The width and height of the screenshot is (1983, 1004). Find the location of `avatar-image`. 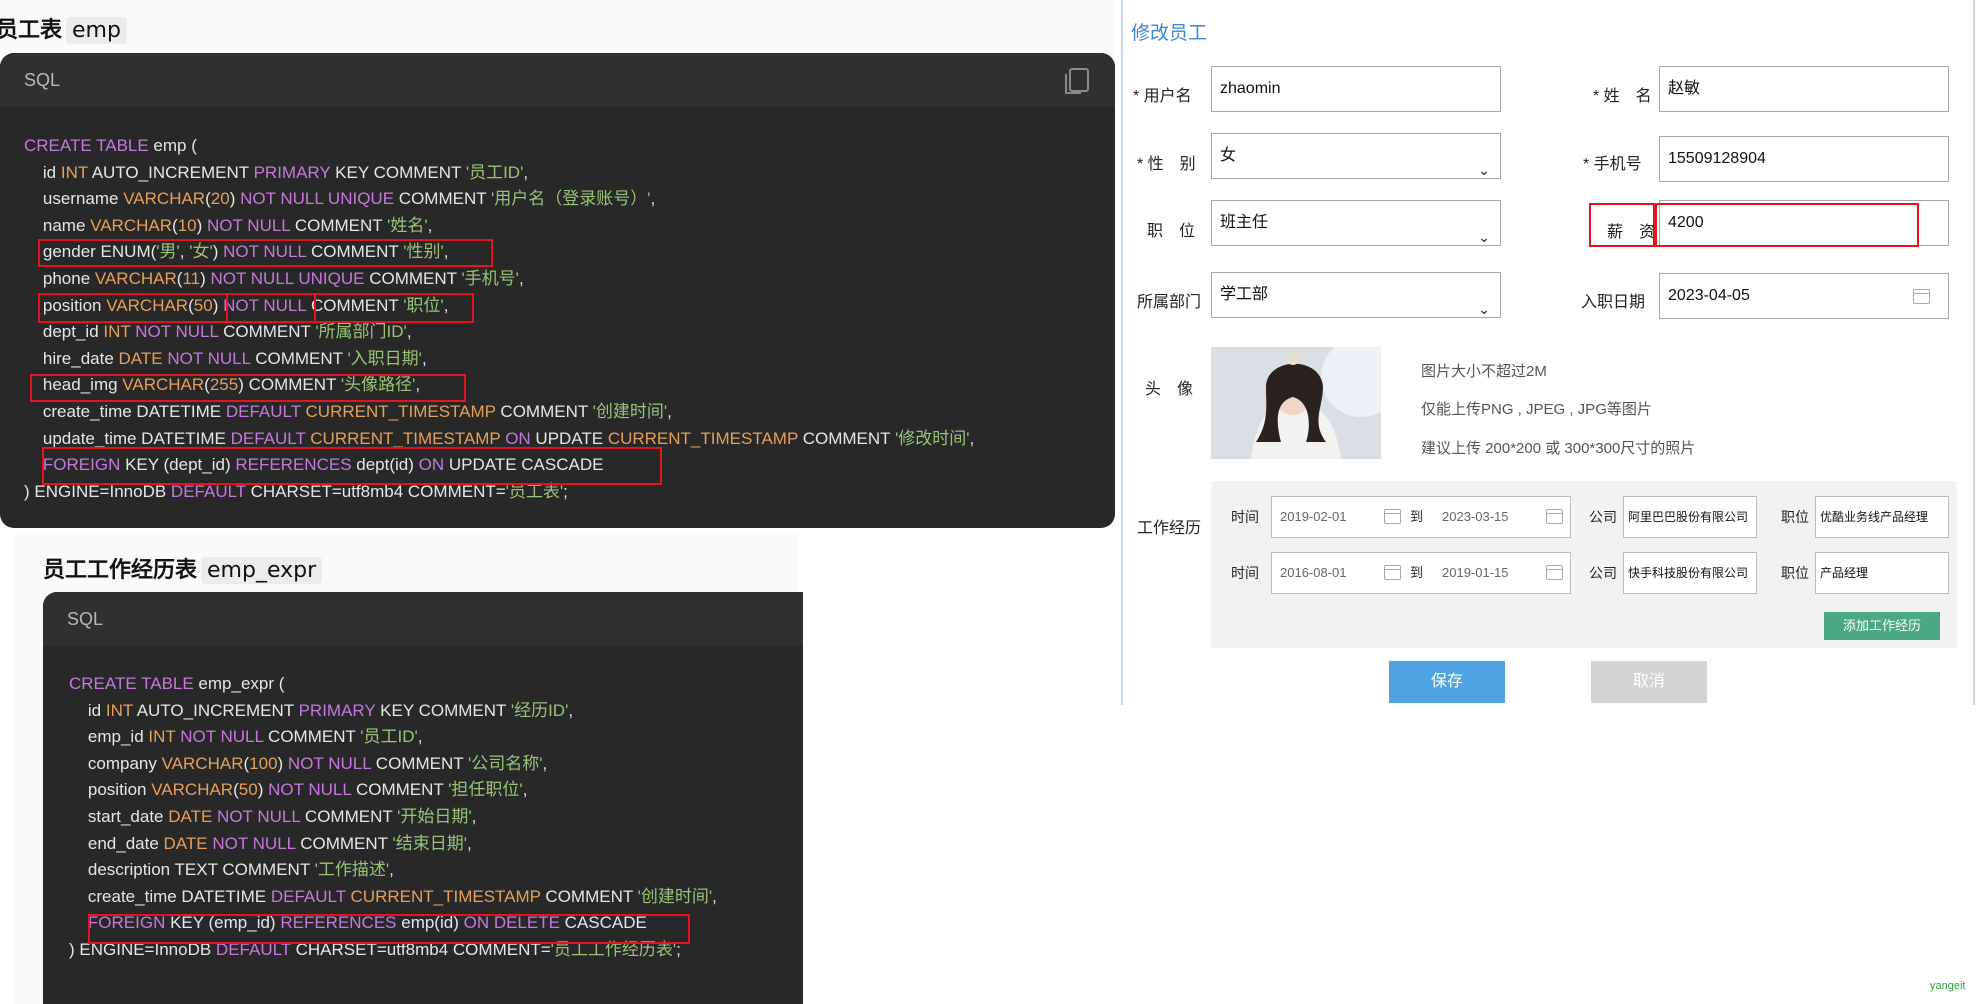

avatar-image is located at coordinates (1296, 403).